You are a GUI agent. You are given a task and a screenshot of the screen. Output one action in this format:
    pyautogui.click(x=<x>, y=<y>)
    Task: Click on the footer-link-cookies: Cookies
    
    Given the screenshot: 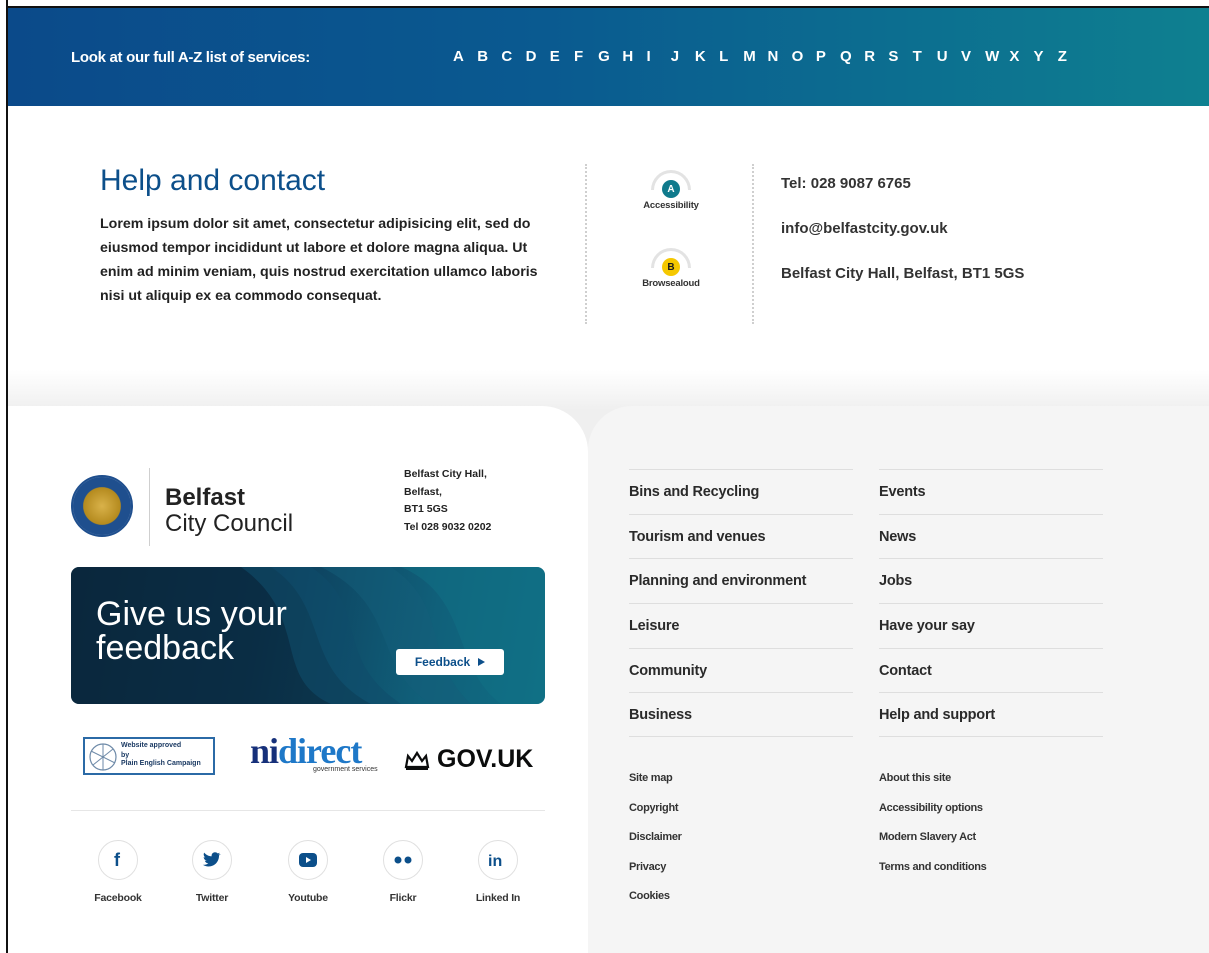 What is the action you would take?
    pyautogui.click(x=655, y=905)
    